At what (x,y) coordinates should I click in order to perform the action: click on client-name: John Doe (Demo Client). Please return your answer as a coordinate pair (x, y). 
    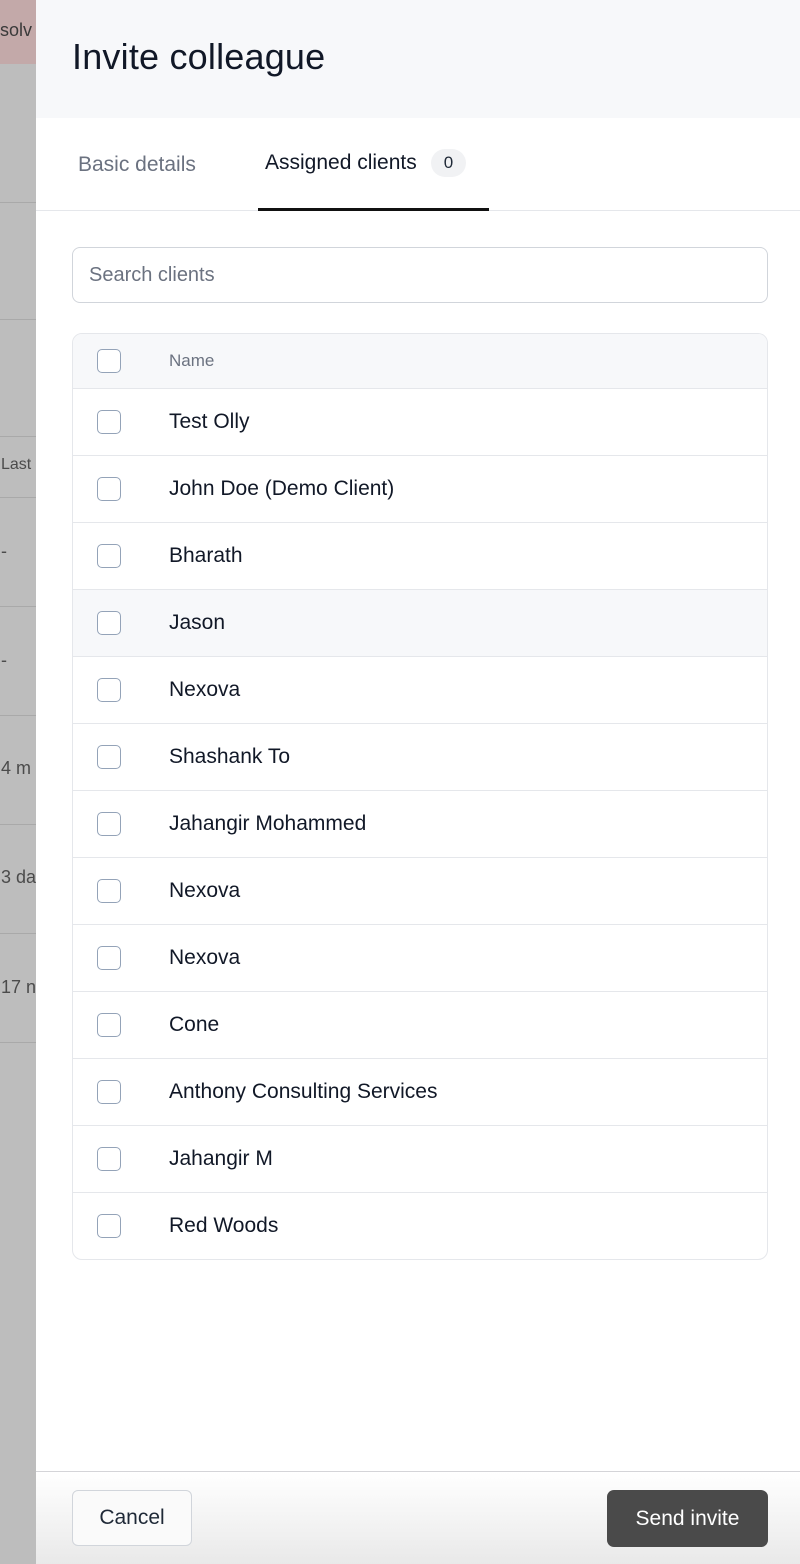
    Looking at the image, I should click on (282, 488).